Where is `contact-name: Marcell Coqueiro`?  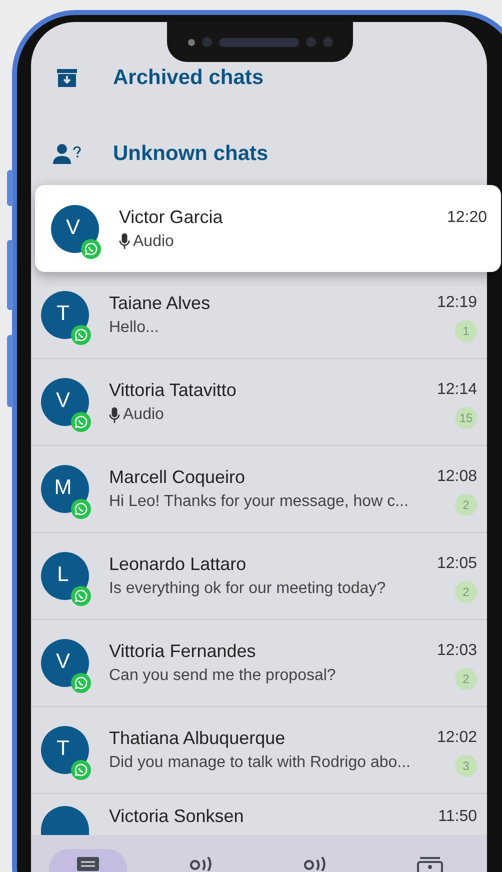 contact-name: Marcell Coqueiro is located at coordinates (177, 477).